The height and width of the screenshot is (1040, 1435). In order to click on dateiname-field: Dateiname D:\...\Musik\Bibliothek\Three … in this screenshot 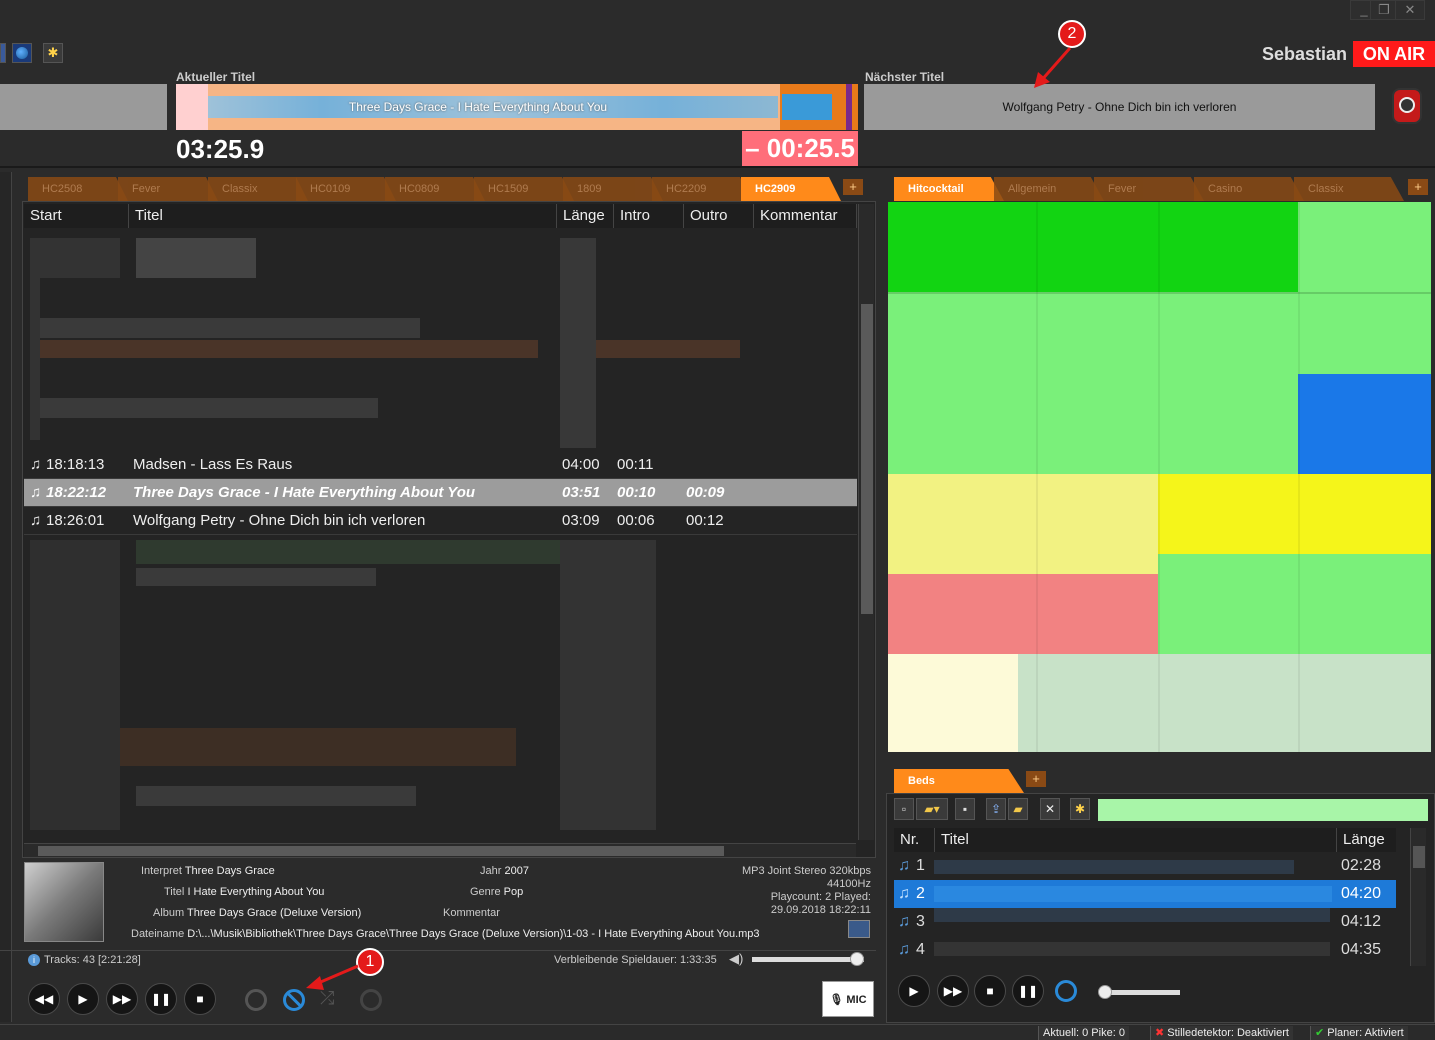, I will do `click(445, 934)`.